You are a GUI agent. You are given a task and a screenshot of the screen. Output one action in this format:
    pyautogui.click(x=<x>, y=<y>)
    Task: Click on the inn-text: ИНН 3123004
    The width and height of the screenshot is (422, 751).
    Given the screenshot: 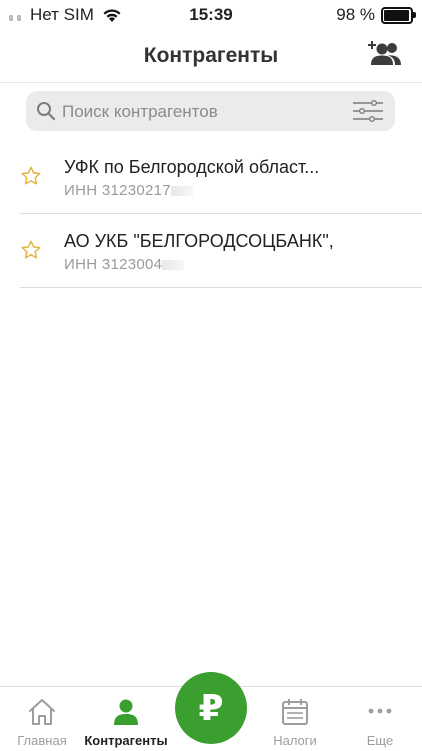 What is the action you would take?
    pyautogui.click(x=113, y=264)
    